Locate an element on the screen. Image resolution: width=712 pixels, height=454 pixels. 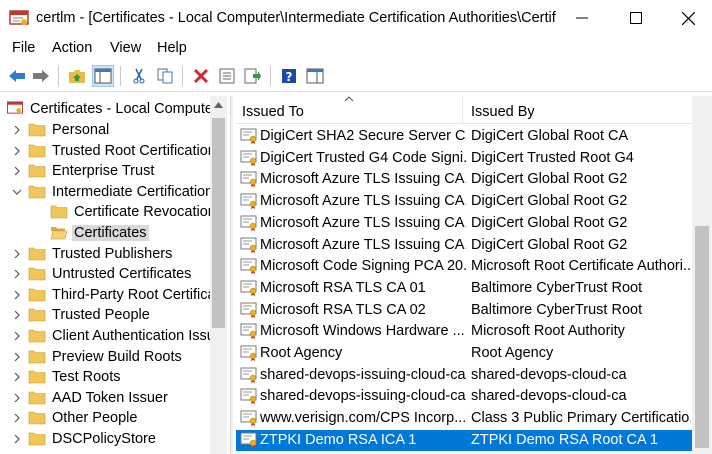
help-button: ? is located at coordinates (289, 76).